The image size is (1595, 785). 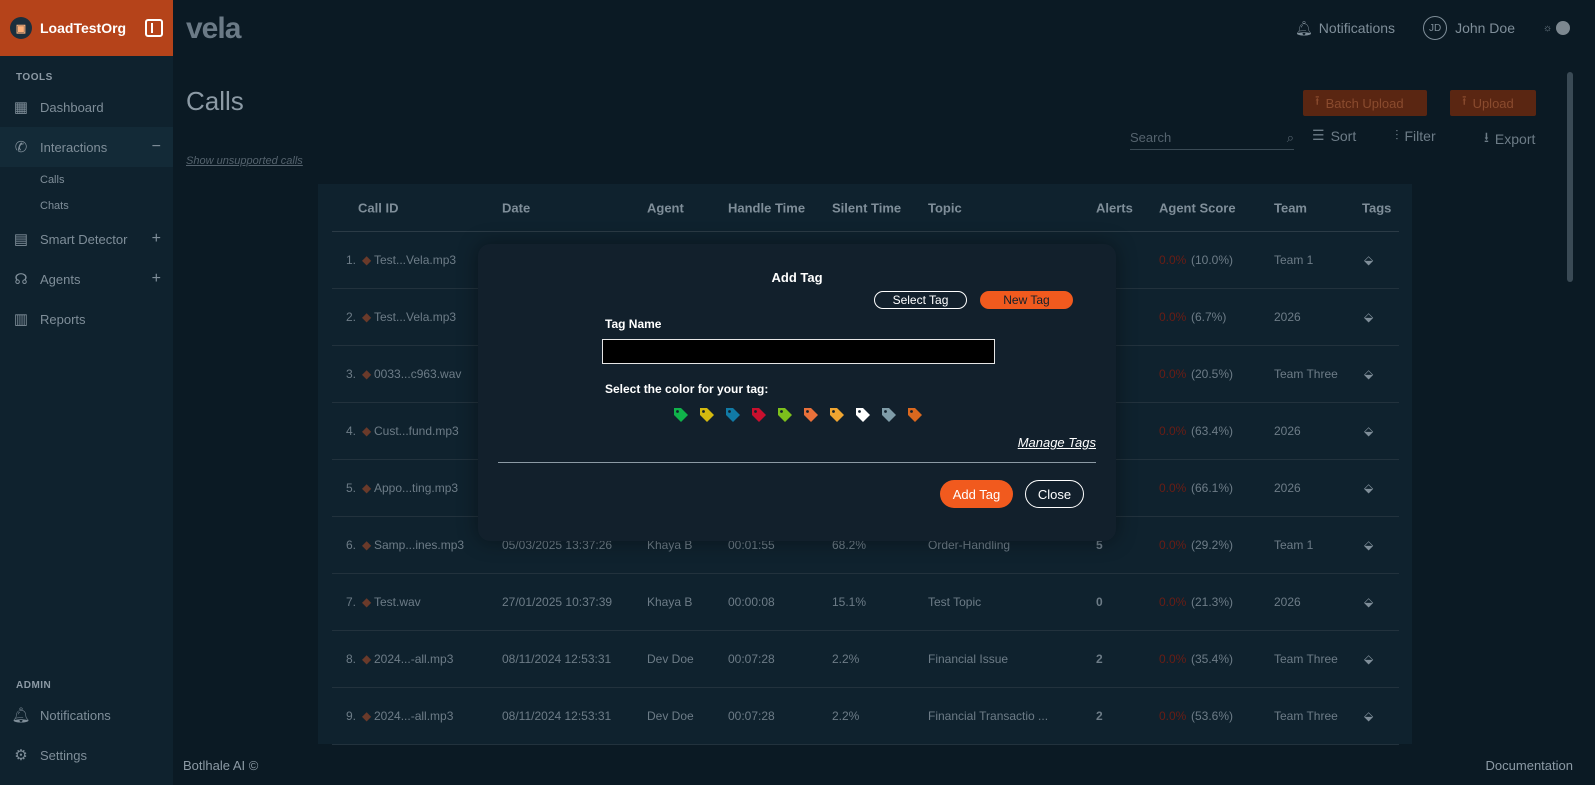 What do you see at coordinates (1151, 137) in the screenshot?
I see `search-placeholder: Search` at bounding box center [1151, 137].